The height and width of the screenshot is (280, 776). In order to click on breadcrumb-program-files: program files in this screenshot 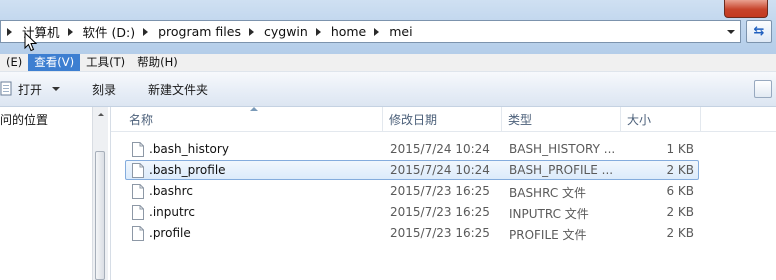, I will do `click(199, 31)`.